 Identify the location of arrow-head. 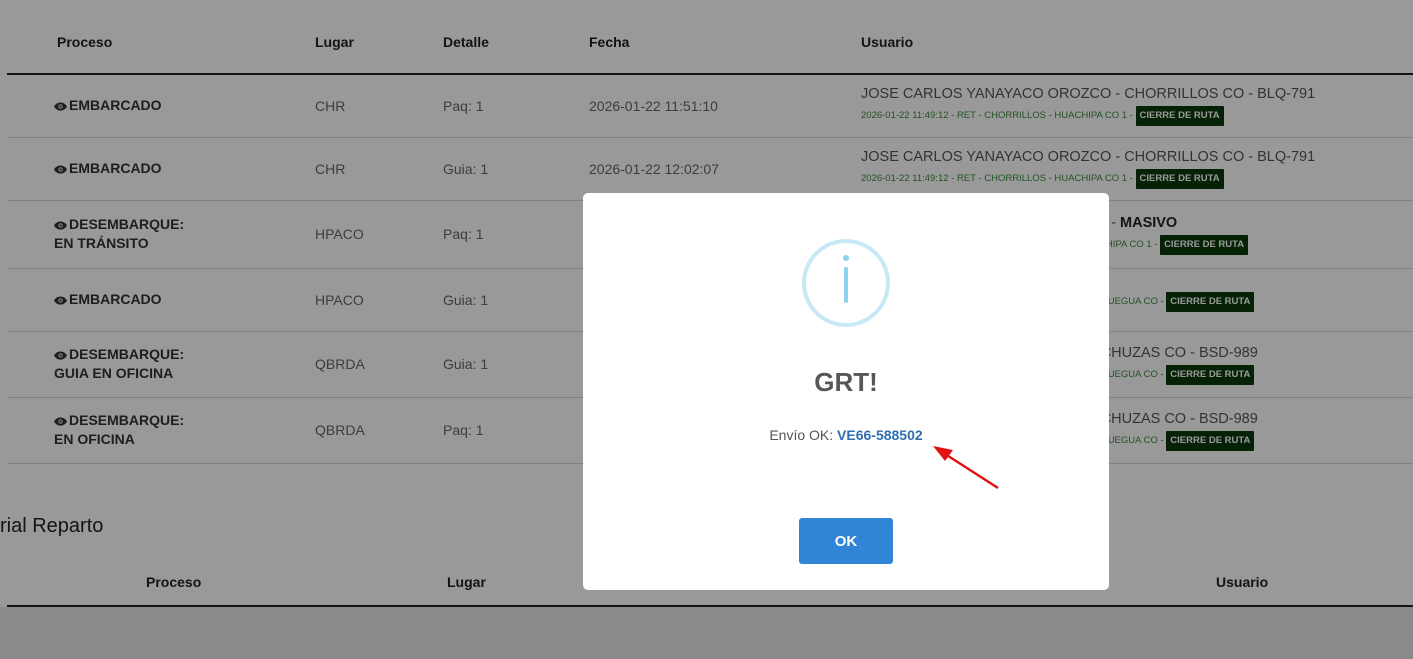
(943, 453).